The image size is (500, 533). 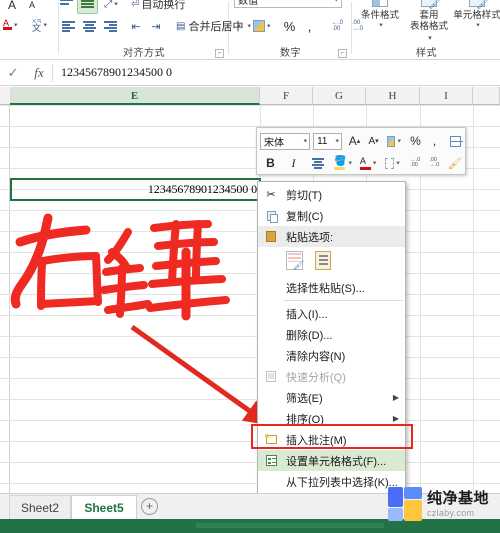 I want to click on status-bar-indicator, so click(x=290, y=525).